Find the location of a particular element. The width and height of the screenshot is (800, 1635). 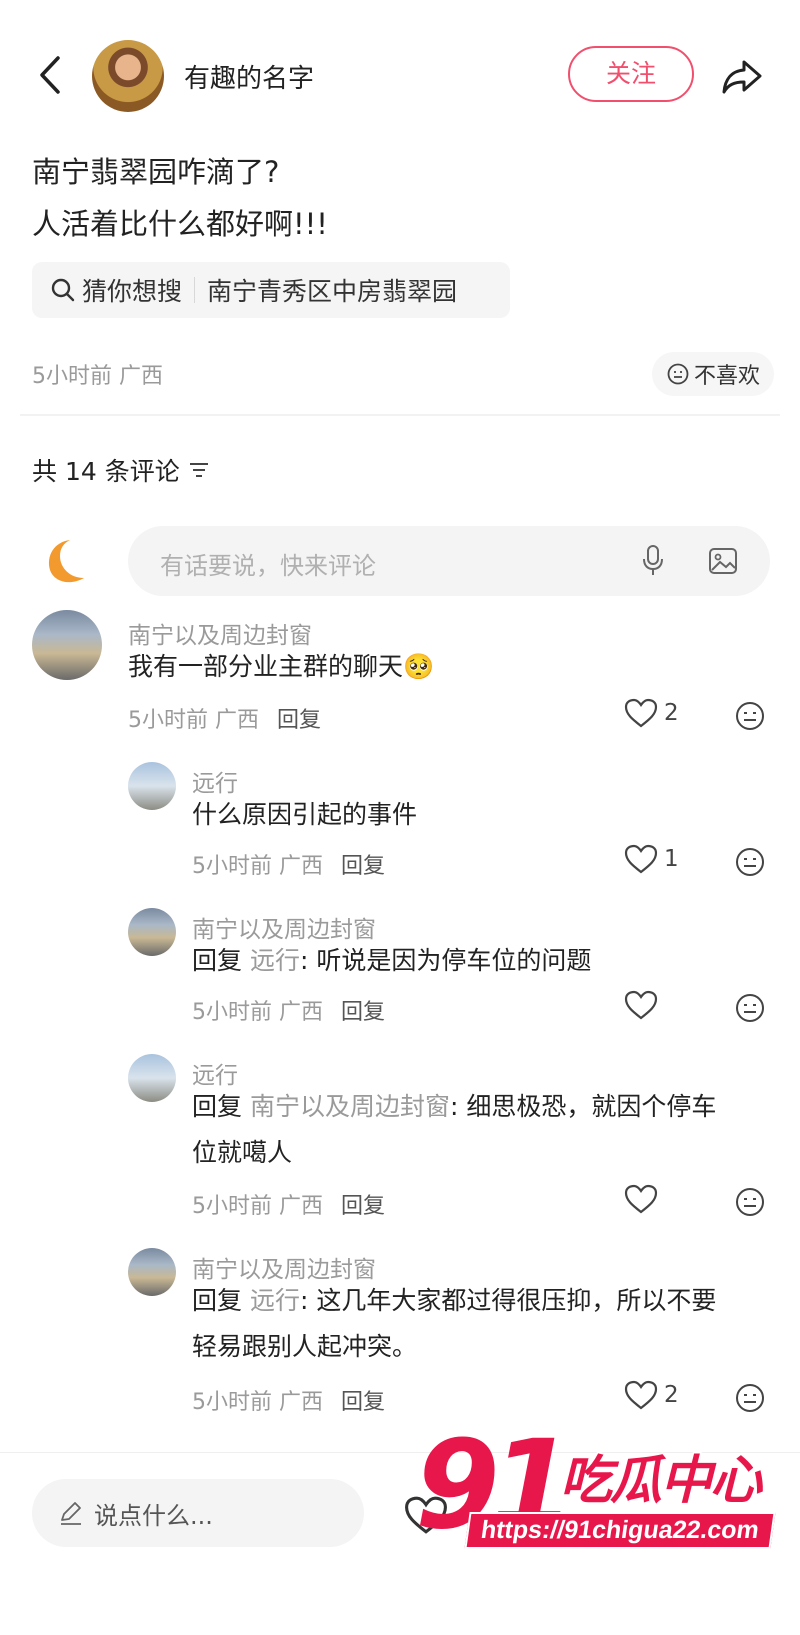

comment-text-line2: 位就噶人 is located at coordinates (242, 1152).